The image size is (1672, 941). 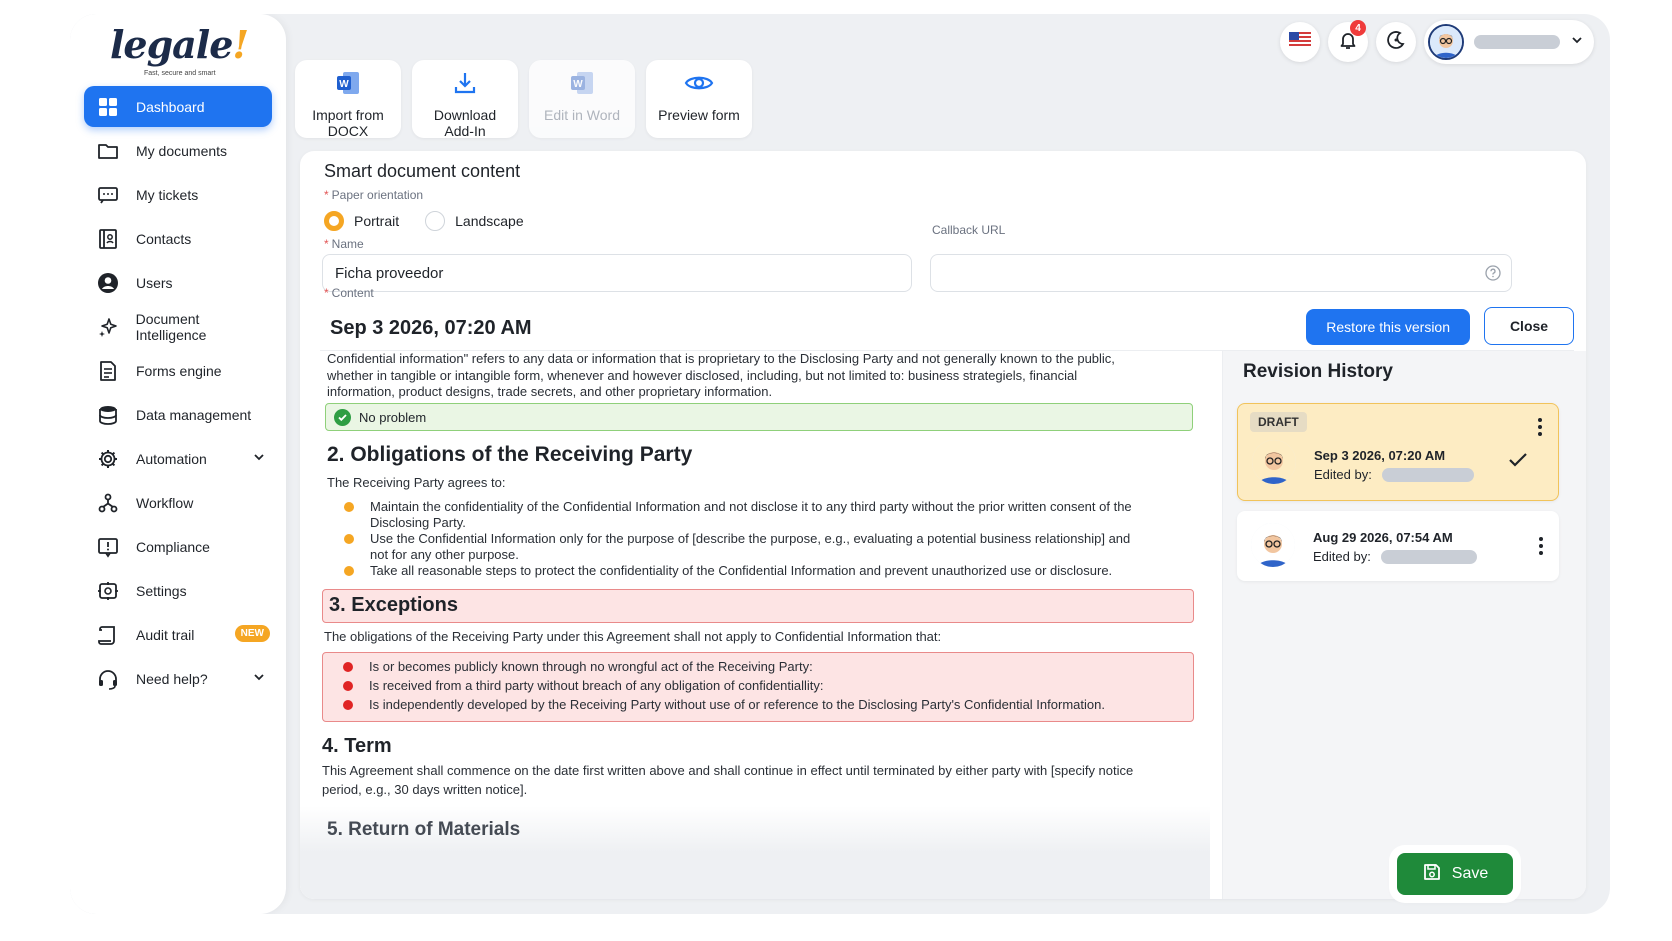 What do you see at coordinates (424, 829) in the screenshot?
I see `section-5-heading: 5. Return of Materials` at bounding box center [424, 829].